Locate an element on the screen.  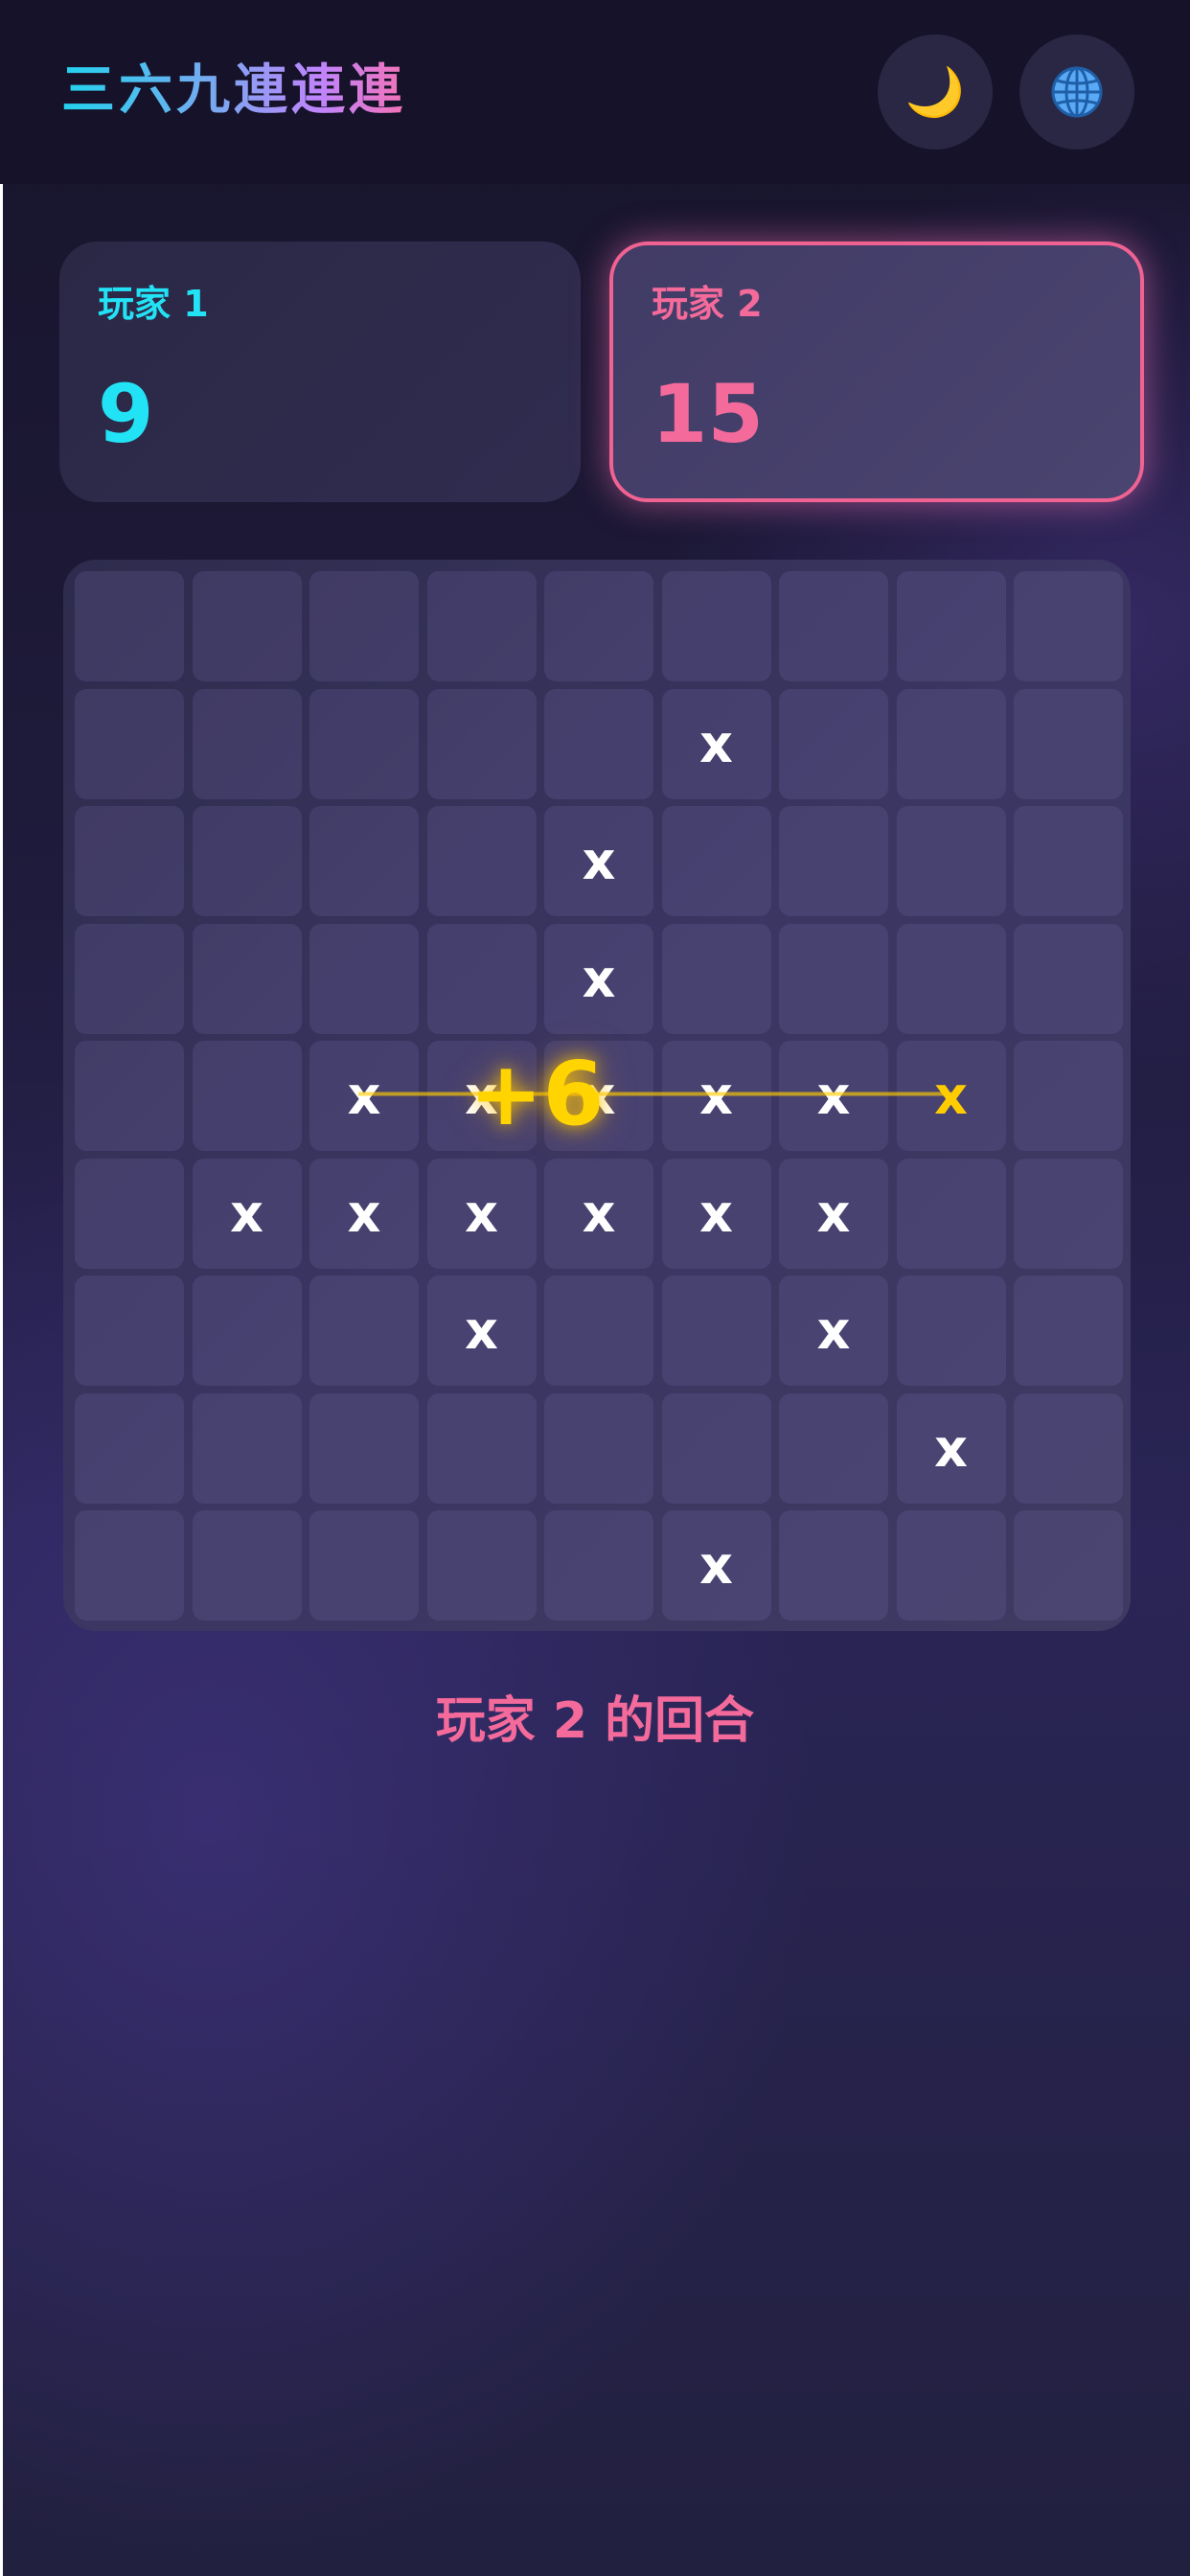
player-2-label: 玩家 2 is located at coordinates (708, 304).